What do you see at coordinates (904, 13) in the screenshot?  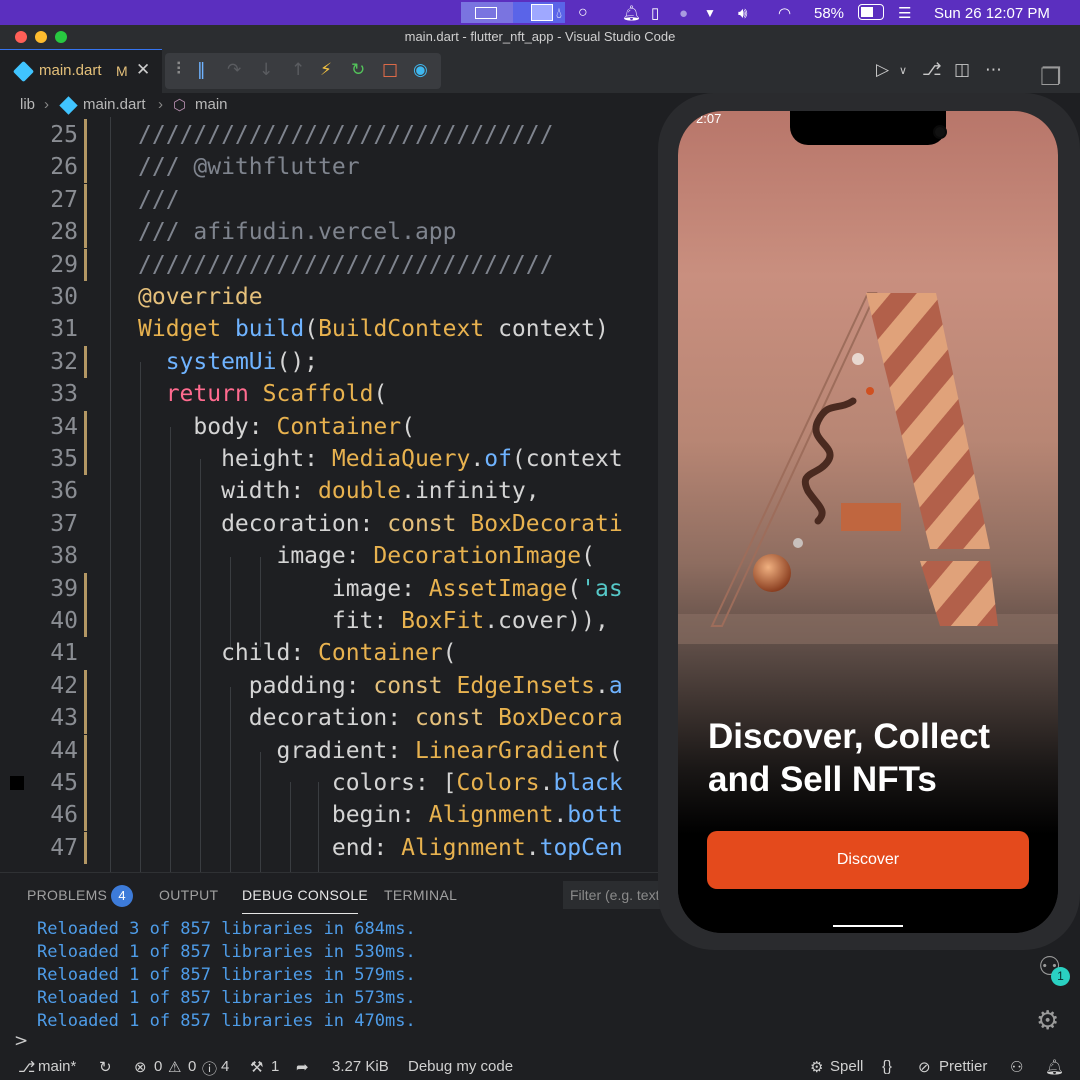 I see `control-center-icon: ☰` at bounding box center [904, 13].